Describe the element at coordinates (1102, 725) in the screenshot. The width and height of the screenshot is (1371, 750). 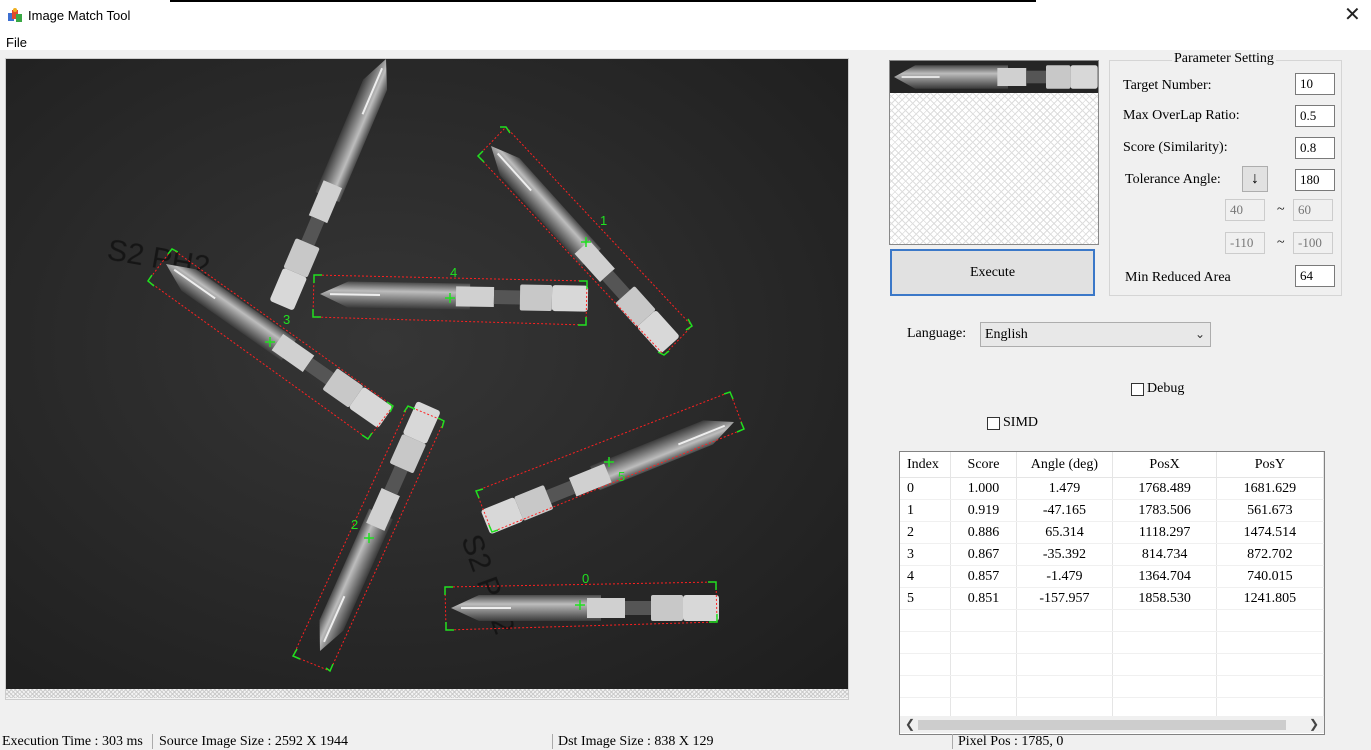
I see `scroll-thumb` at that location.